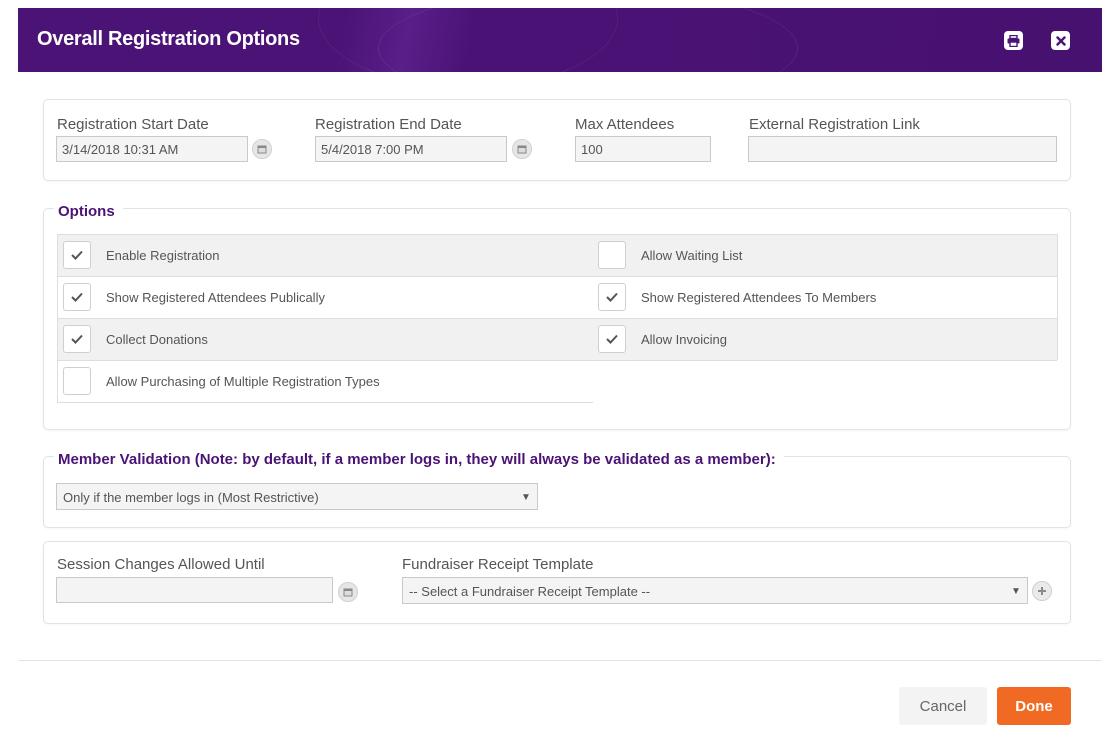 Image resolution: width=1102 pixels, height=741 pixels. I want to click on print-icon, so click(1013, 40).